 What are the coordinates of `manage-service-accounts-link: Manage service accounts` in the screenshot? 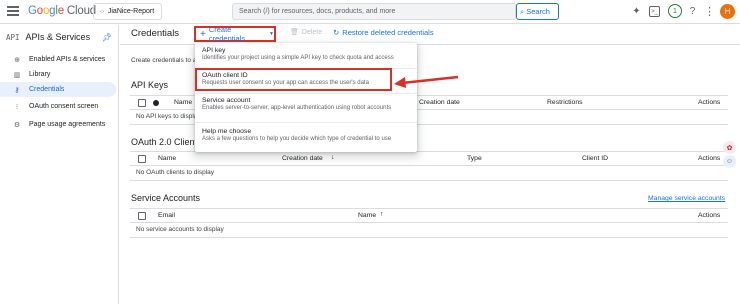 It's located at (686, 198).